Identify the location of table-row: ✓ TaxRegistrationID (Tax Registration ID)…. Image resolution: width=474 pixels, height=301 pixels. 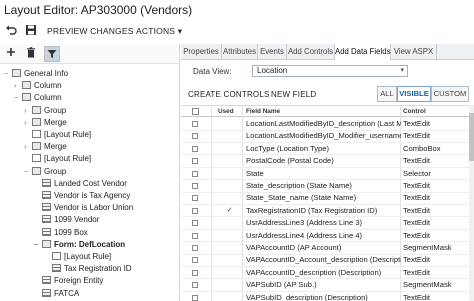
(327, 211).